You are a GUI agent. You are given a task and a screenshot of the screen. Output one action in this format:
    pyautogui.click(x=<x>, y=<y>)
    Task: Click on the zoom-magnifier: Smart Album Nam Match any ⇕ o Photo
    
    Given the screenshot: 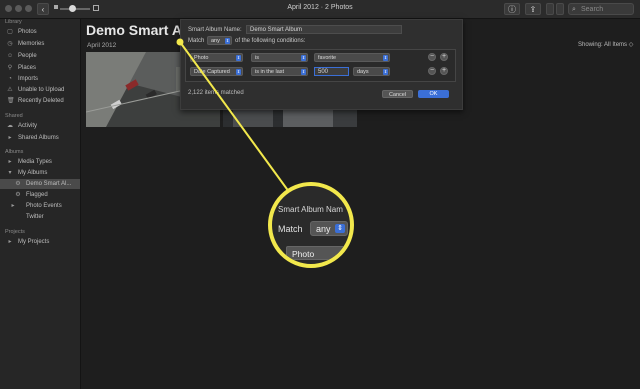 What is the action you would take?
    pyautogui.click(x=311, y=225)
    